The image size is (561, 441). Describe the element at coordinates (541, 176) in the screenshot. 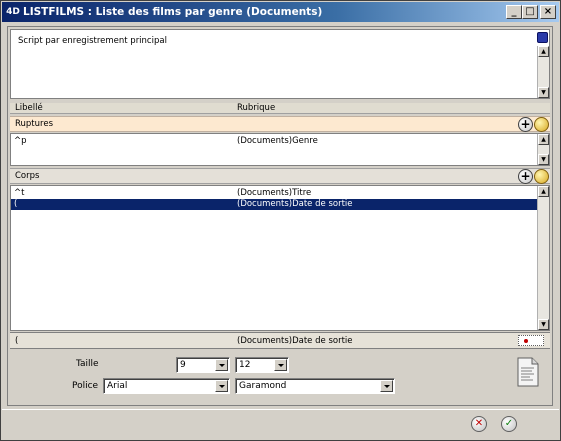

I see `edit-corps-icon` at that location.